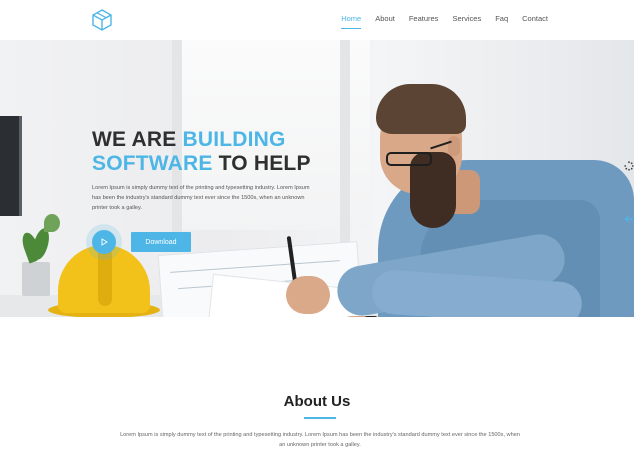 This screenshot has height=474, width=634. What do you see at coordinates (152, 163) in the screenshot?
I see `hero-title-accent-2: SOFTWARE` at bounding box center [152, 163].